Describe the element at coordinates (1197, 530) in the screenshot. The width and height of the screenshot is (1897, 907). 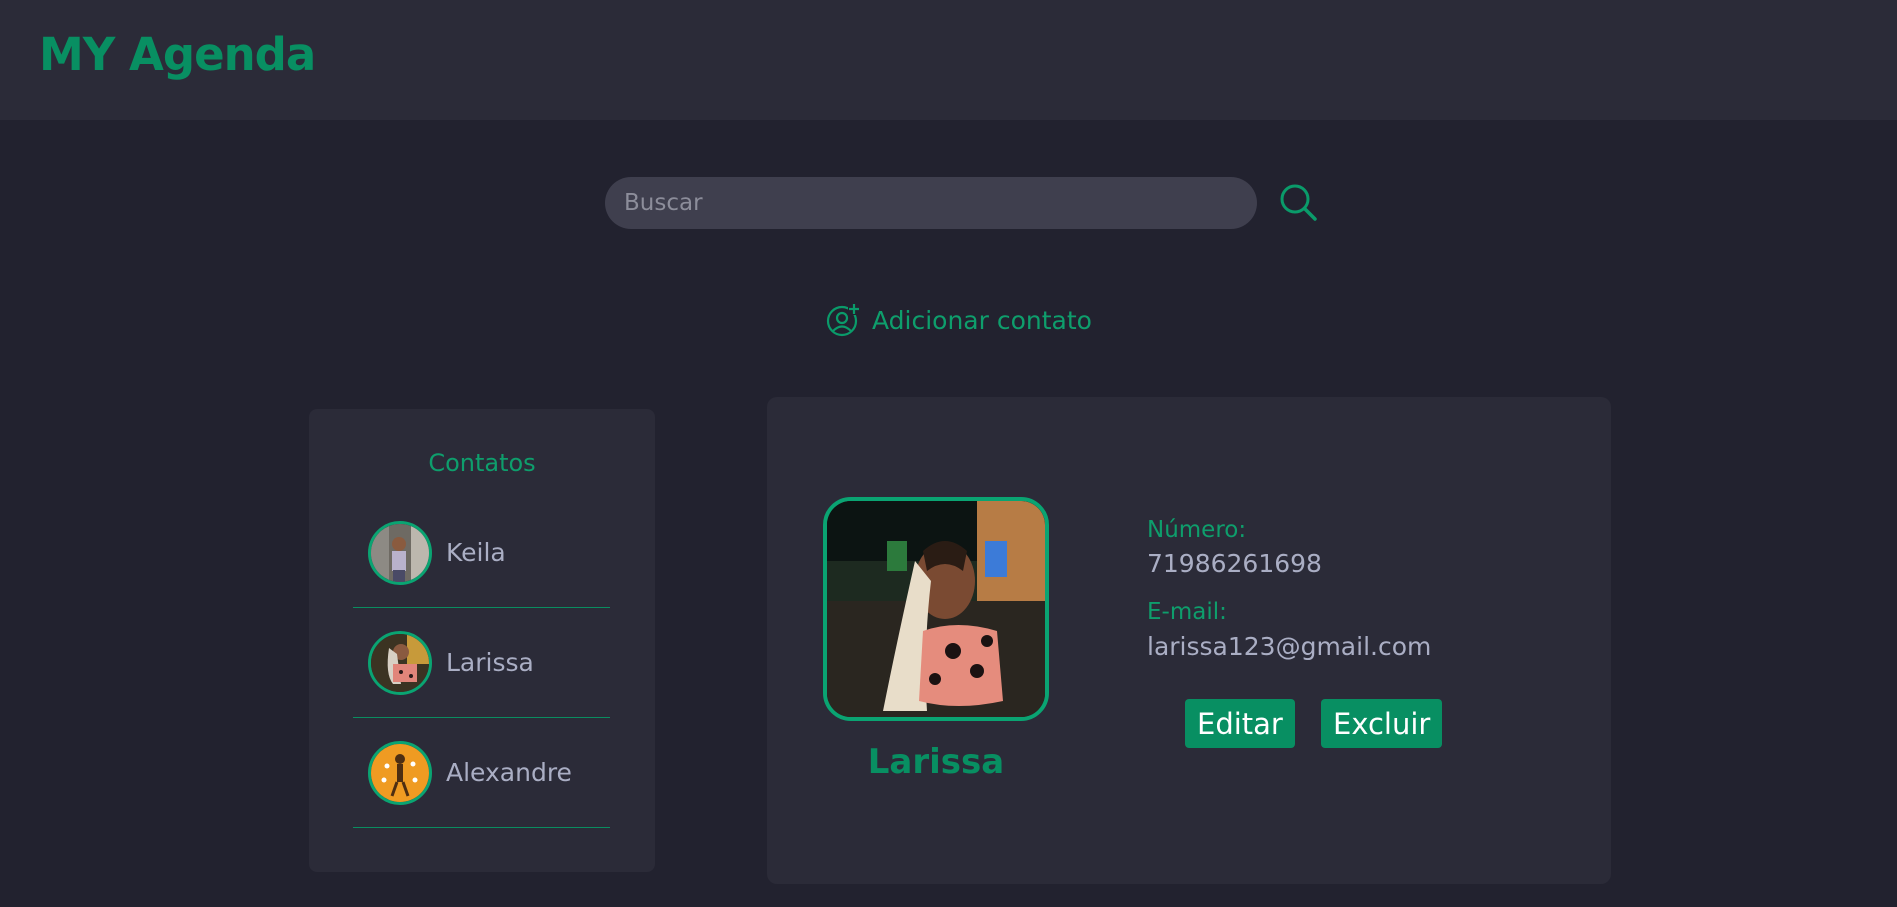
I see `number-label: Número:` at that location.